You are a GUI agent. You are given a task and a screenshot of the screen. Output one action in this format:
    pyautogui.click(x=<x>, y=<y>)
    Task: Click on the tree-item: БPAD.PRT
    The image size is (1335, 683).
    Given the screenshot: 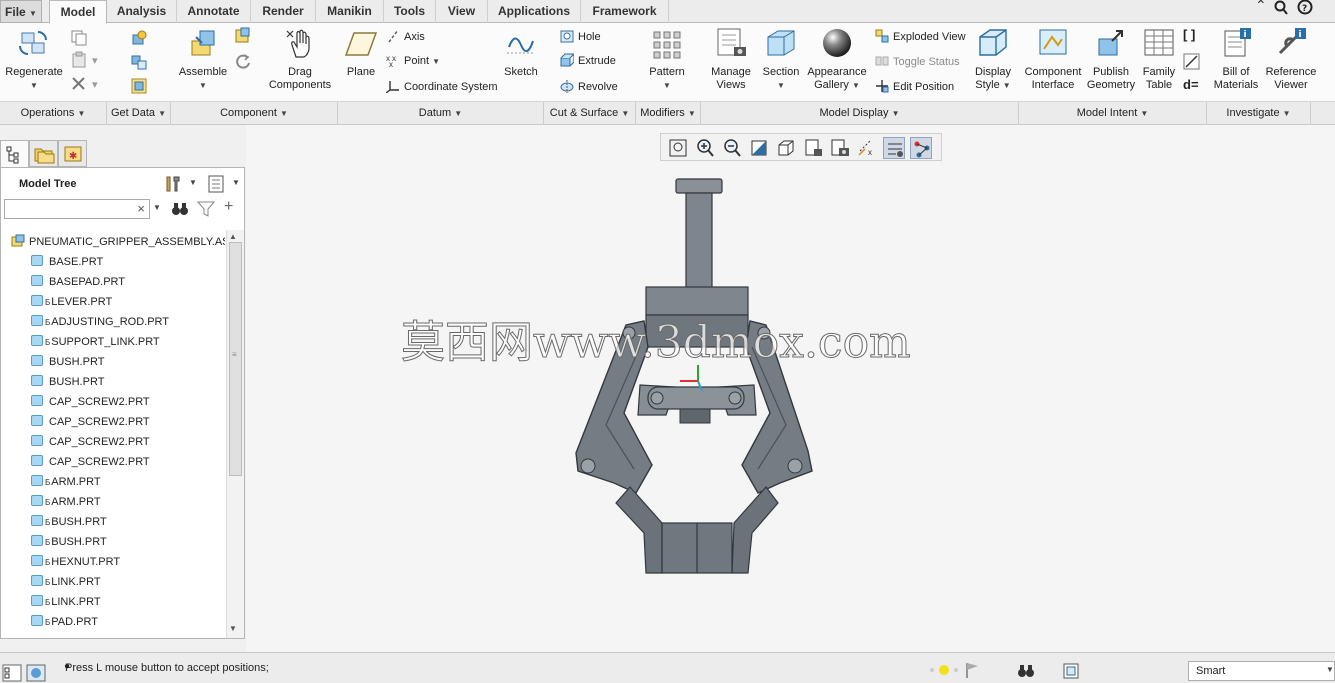 What is the action you would take?
    pyautogui.click(x=64, y=622)
    